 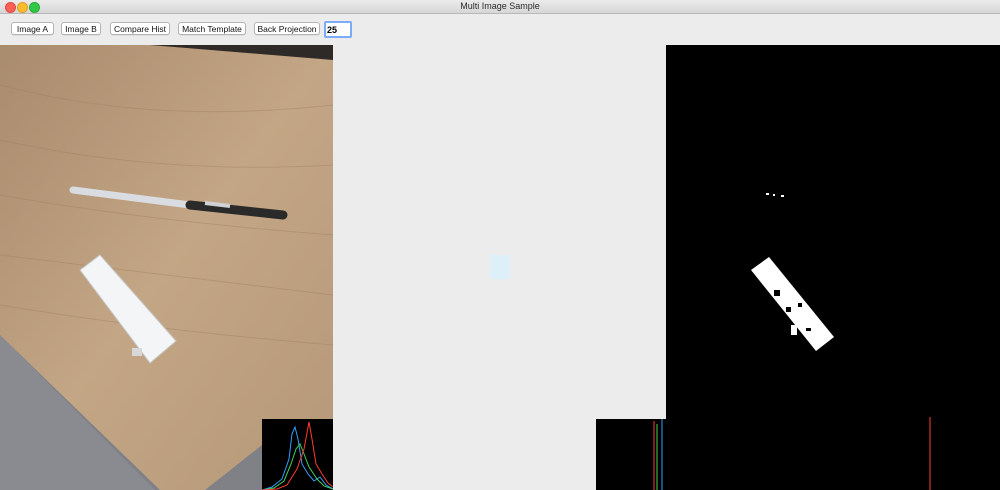 I want to click on image-b-button: Image B, so click(x=81, y=28).